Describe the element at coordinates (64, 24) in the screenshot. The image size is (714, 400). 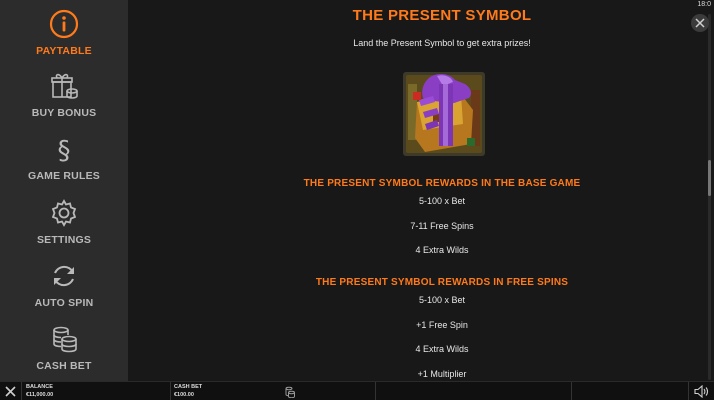
I see `info-icon` at that location.